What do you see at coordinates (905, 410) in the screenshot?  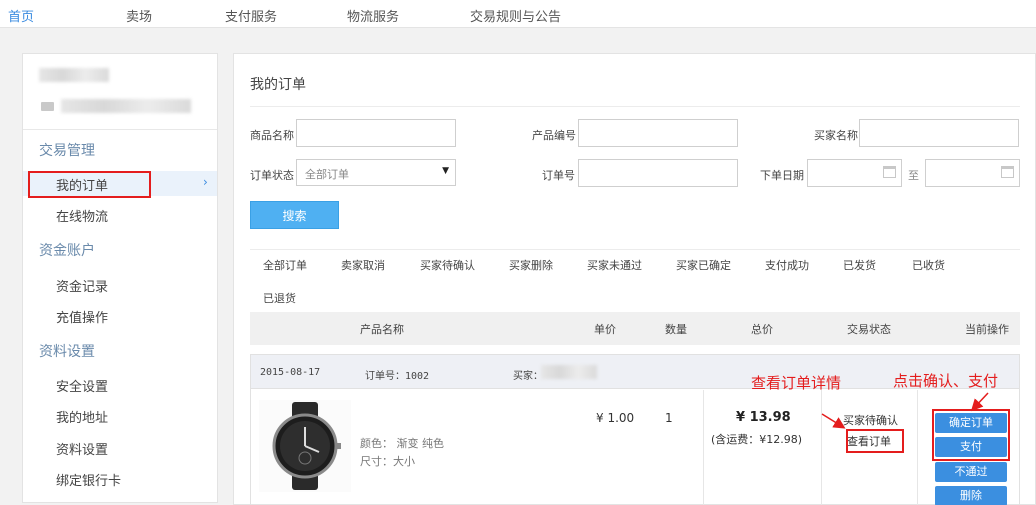 I see `annotation-arrows` at bounding box center [905, 410].